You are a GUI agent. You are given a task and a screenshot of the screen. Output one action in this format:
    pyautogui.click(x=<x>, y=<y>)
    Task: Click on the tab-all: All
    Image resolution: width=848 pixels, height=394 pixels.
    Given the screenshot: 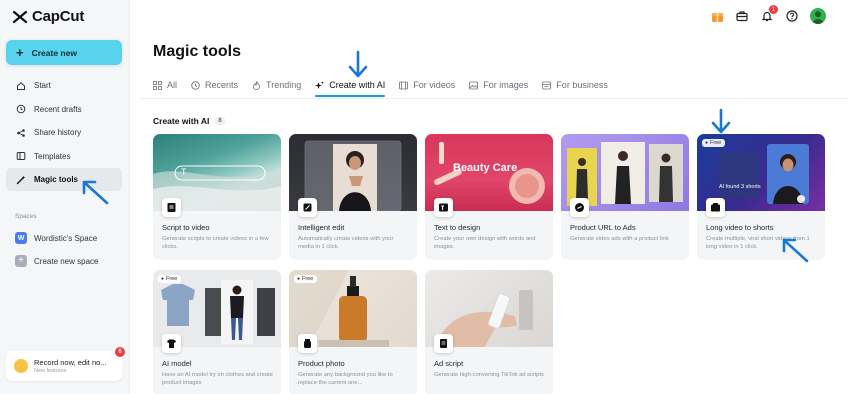 What is the action you would take?
    pyautogui.click(x=165, y=85)
    